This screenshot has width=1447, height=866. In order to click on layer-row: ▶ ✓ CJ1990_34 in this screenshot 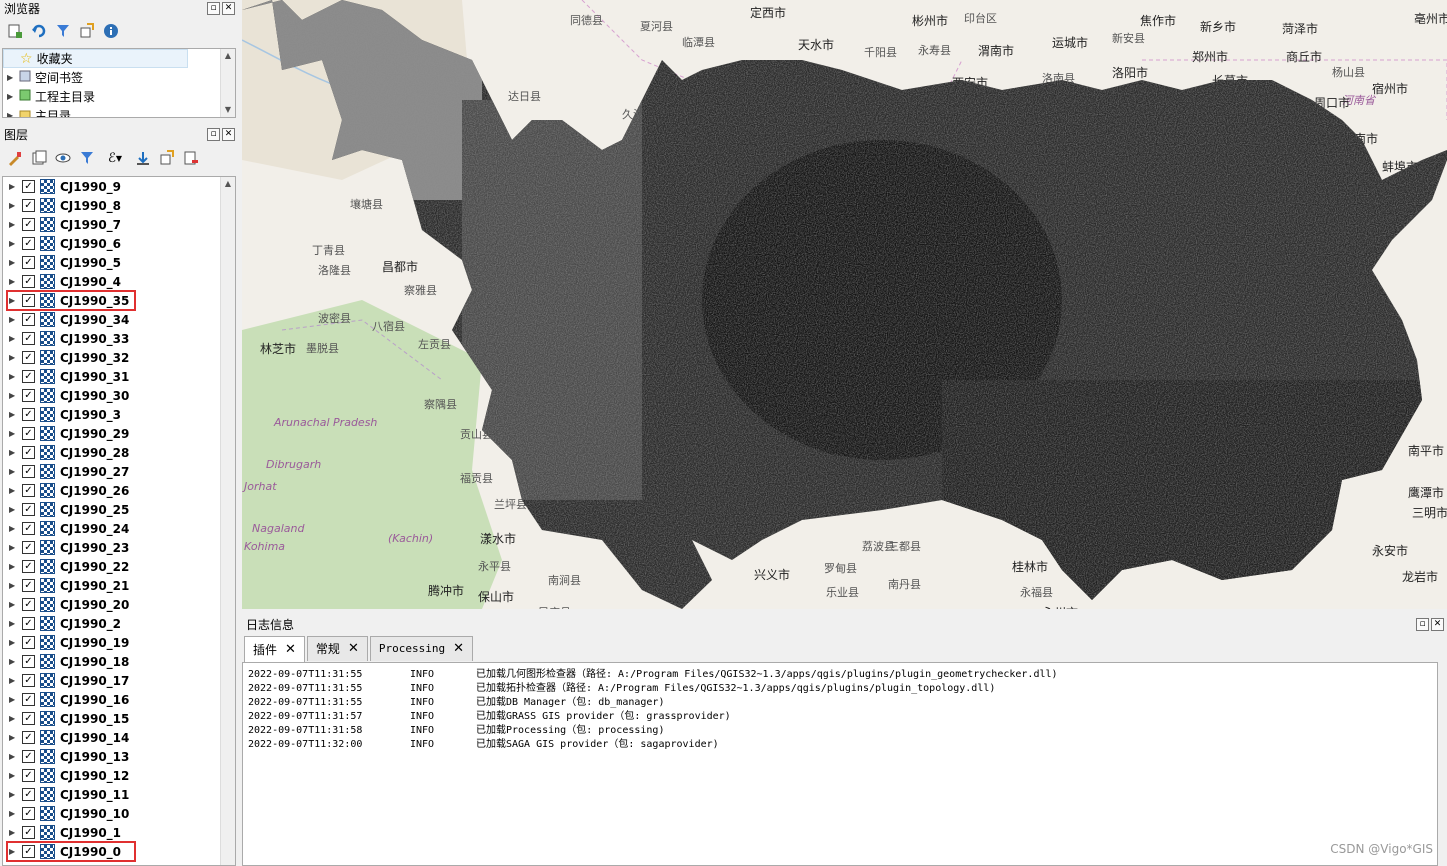, I will do `click(119, 319)`.